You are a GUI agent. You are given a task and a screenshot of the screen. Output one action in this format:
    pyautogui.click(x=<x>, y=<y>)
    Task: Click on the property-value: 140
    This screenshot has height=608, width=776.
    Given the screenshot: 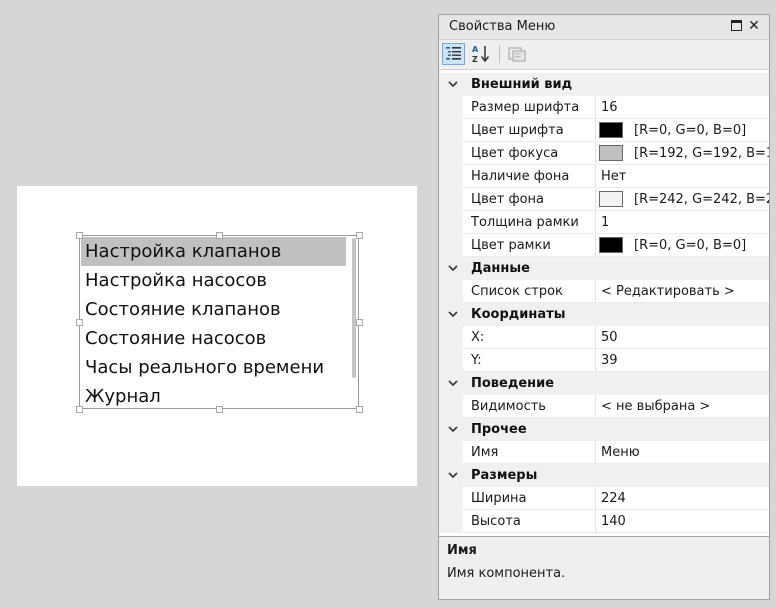 What is the action you would take?
    pyautogui.click(x=685, y=521)
    